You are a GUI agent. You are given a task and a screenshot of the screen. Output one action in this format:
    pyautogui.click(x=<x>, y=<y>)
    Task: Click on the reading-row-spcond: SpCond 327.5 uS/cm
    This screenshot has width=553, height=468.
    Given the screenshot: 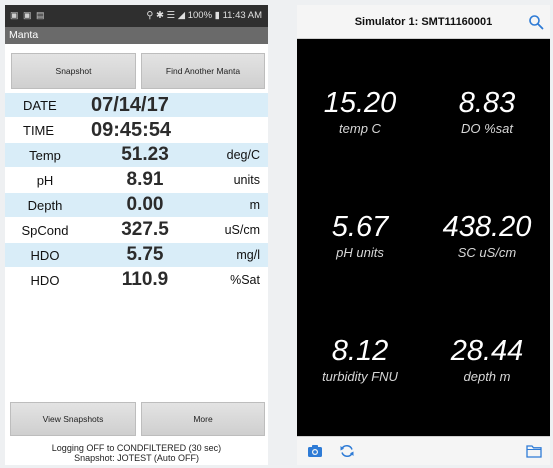 What is the action you would take?
    pyautogui.click(x=136, y=230)
    